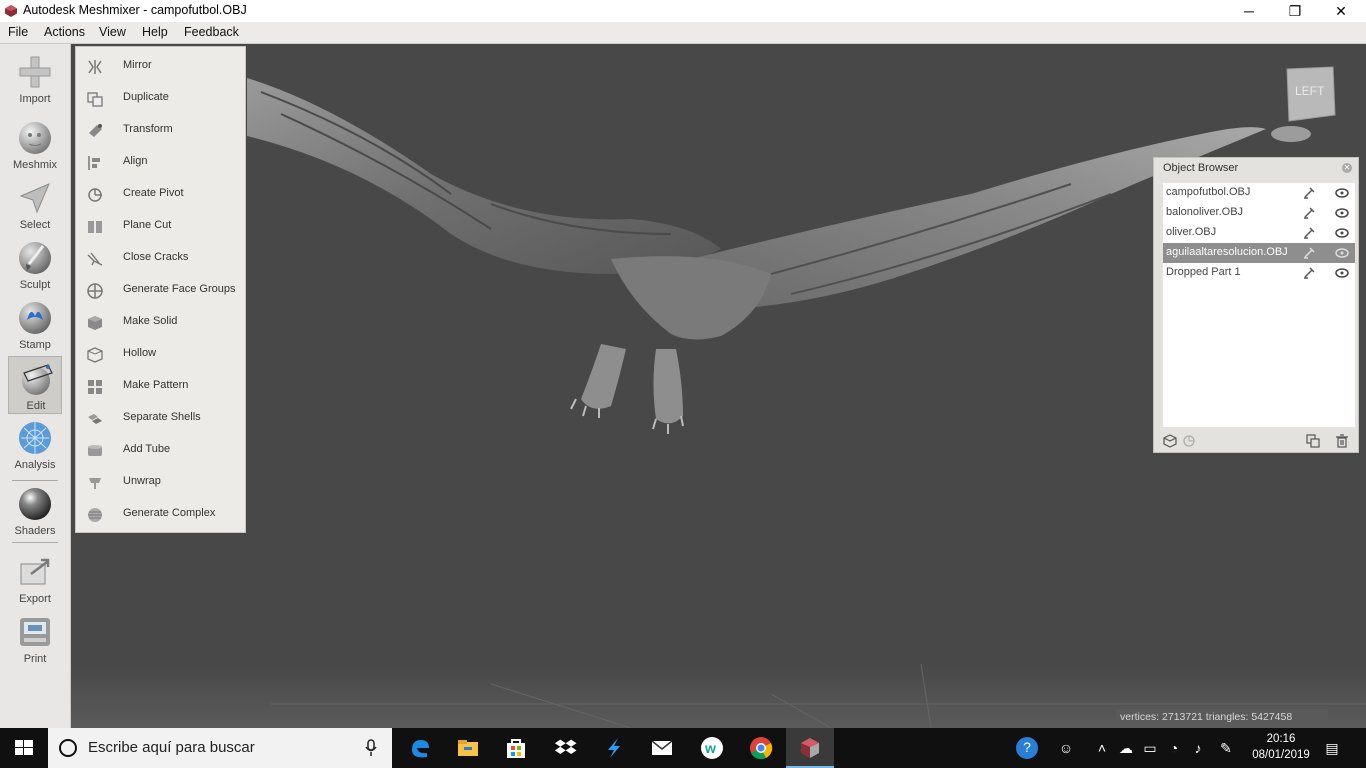 This screenshot has width=1366, height=768. What do you see at coordinates (161, 387) in the screenshot?
I see `edit-item-make-pattern: Make Pattern` at bounding box center [161, 387].